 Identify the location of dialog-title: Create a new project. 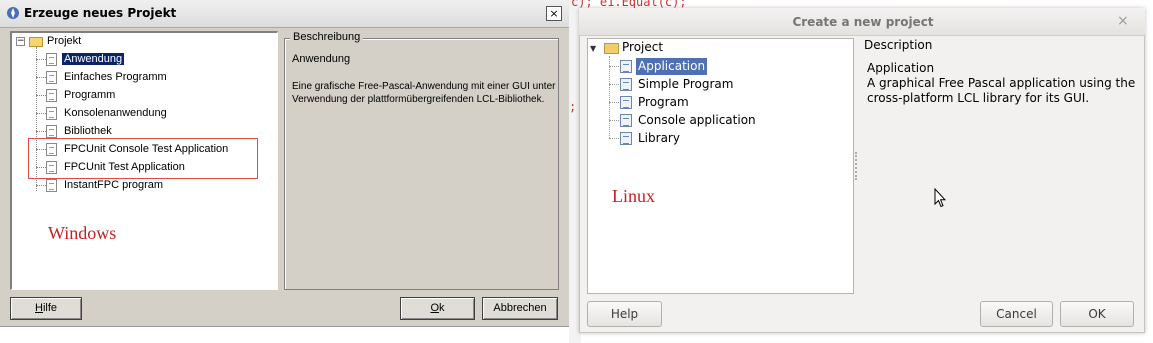
(863, 22).